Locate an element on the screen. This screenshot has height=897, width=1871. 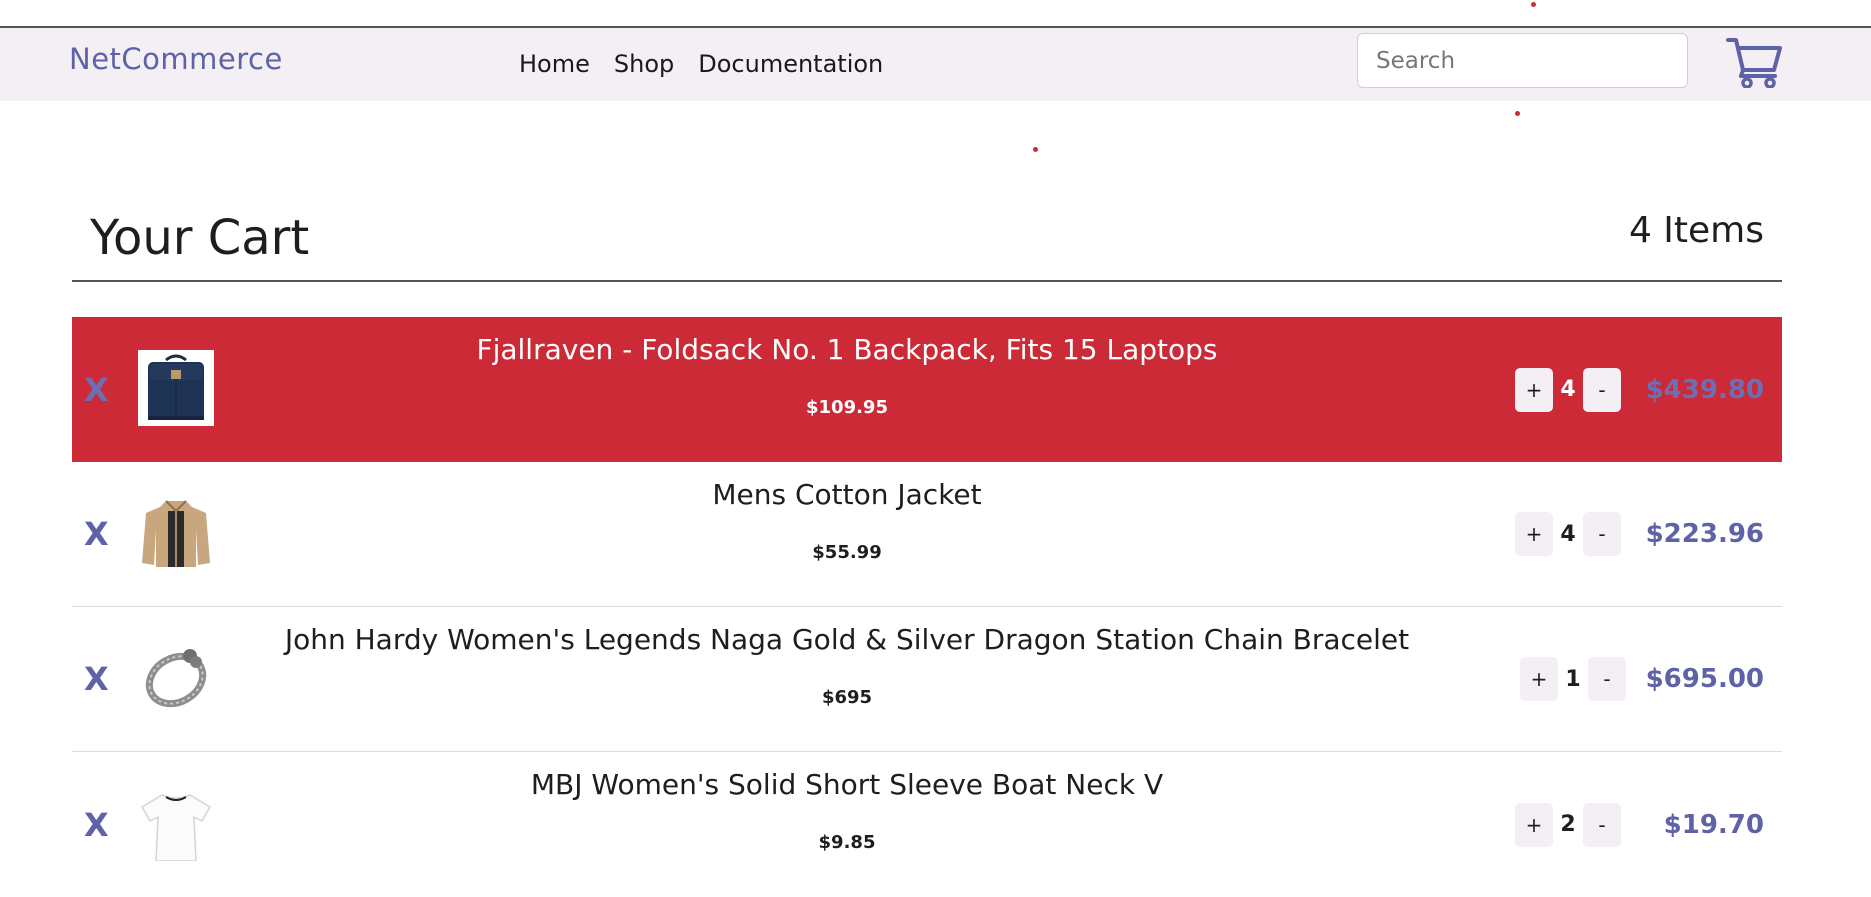
nav-links: Home Shop Documentation is located at coordinates (713, 64).